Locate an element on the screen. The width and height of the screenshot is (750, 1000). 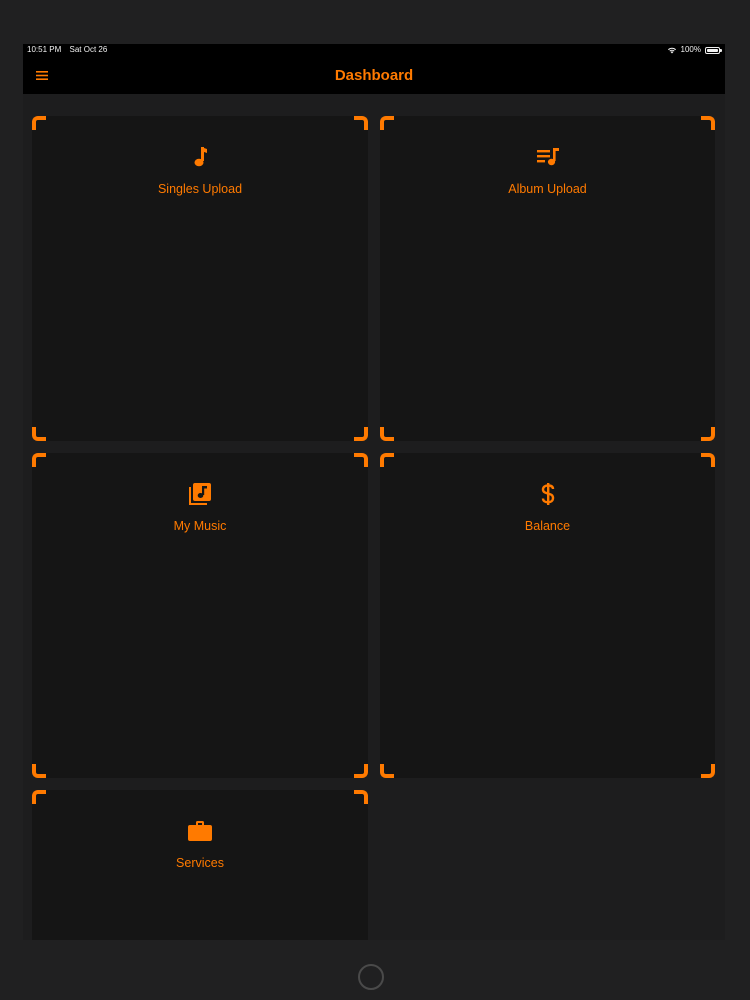
card-label: Album Upload is located at coordinates (547, 189).